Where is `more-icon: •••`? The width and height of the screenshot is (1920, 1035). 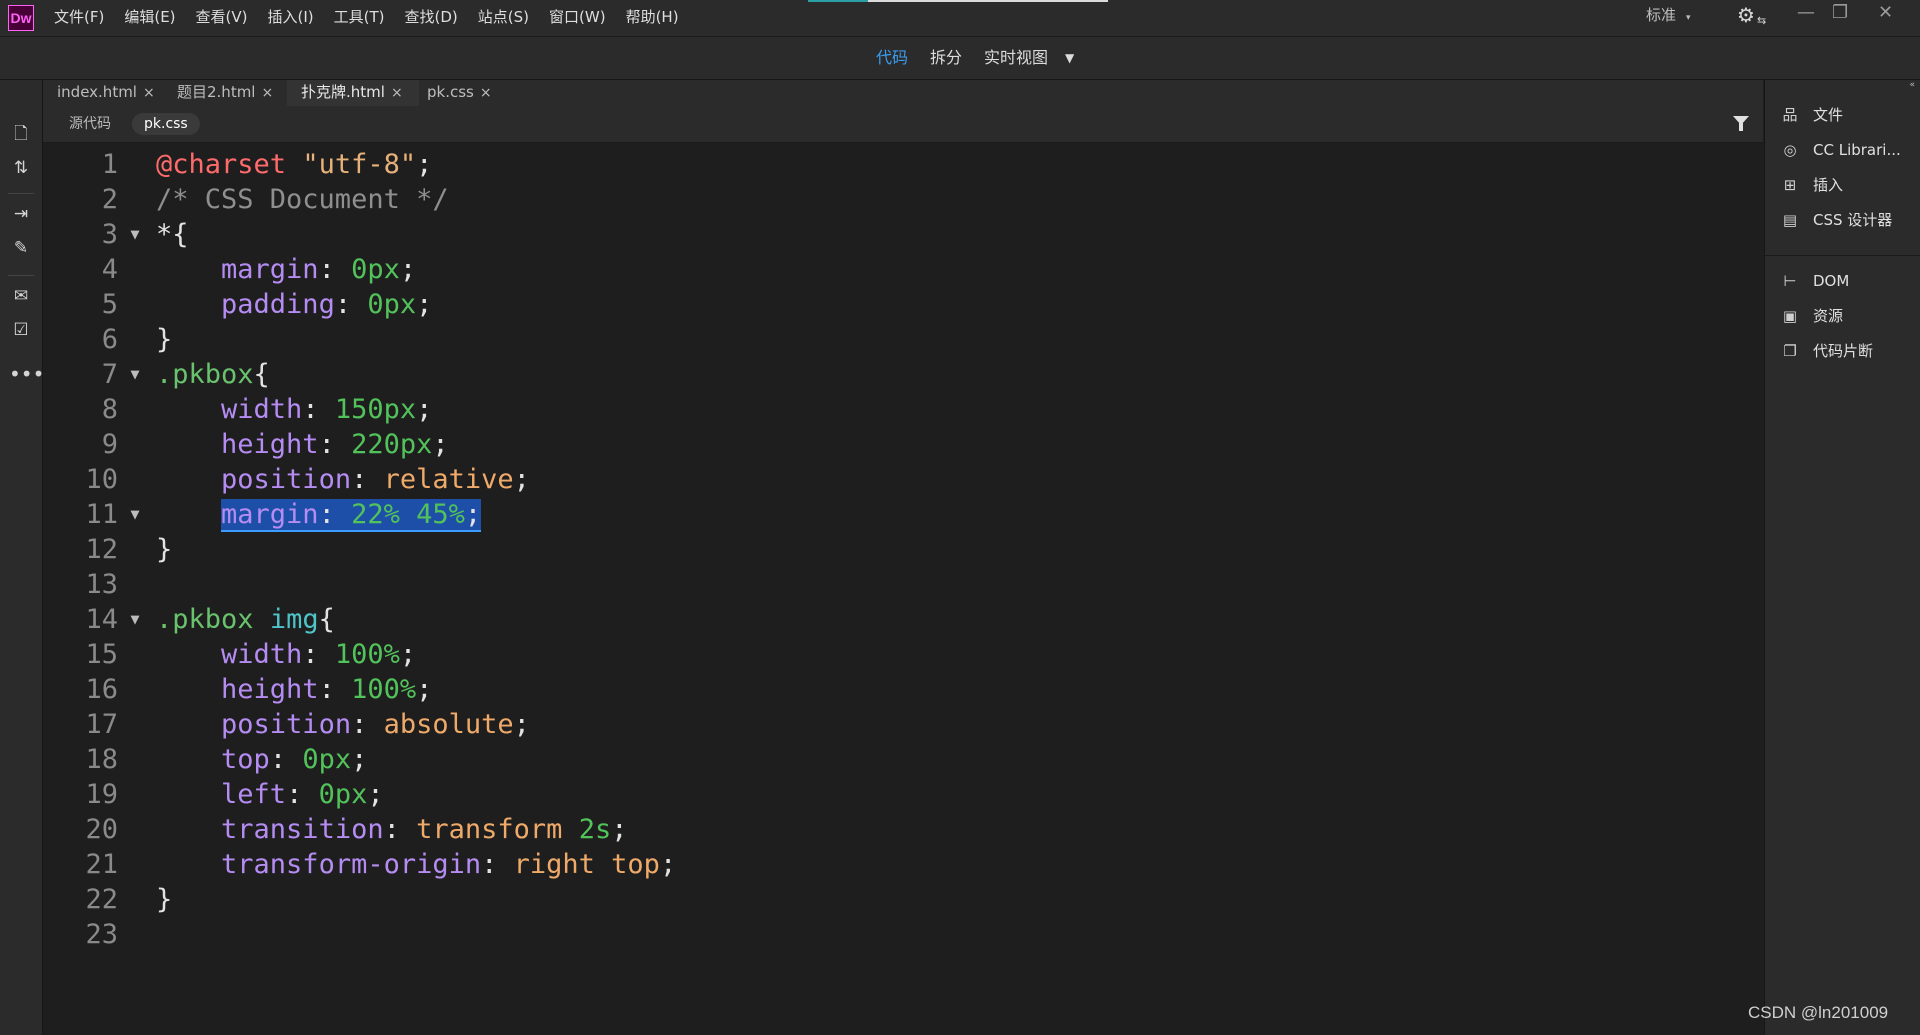 more-icon: ••• is located at coordinates (26, 374).